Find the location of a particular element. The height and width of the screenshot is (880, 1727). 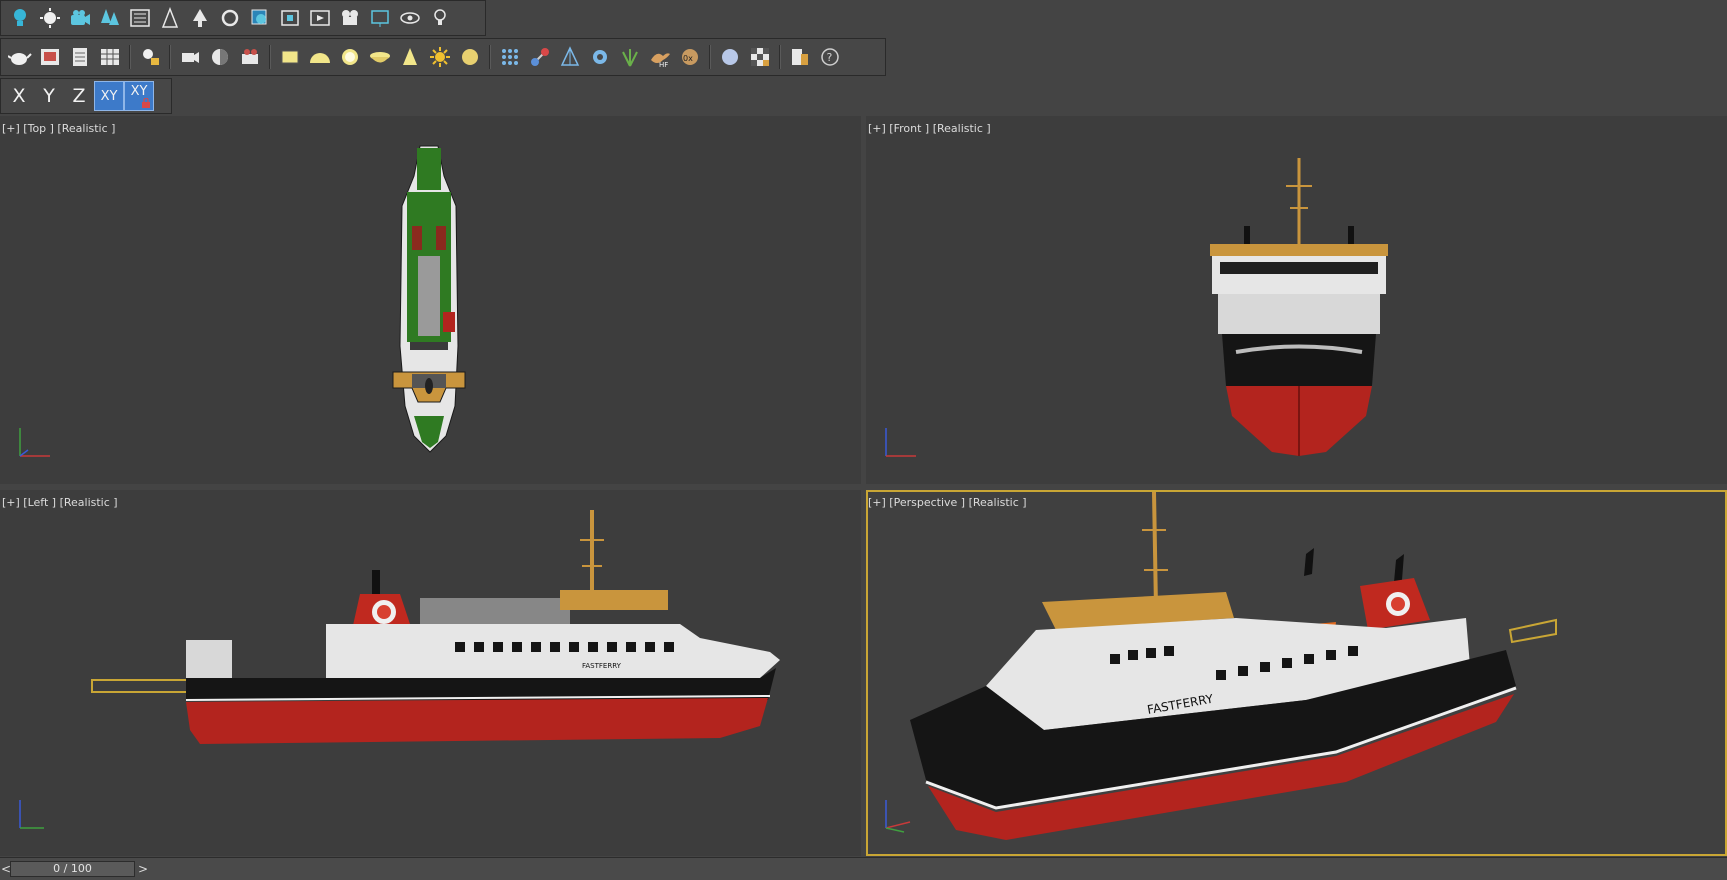

bowl-icon is located at coordinates (380, 57).